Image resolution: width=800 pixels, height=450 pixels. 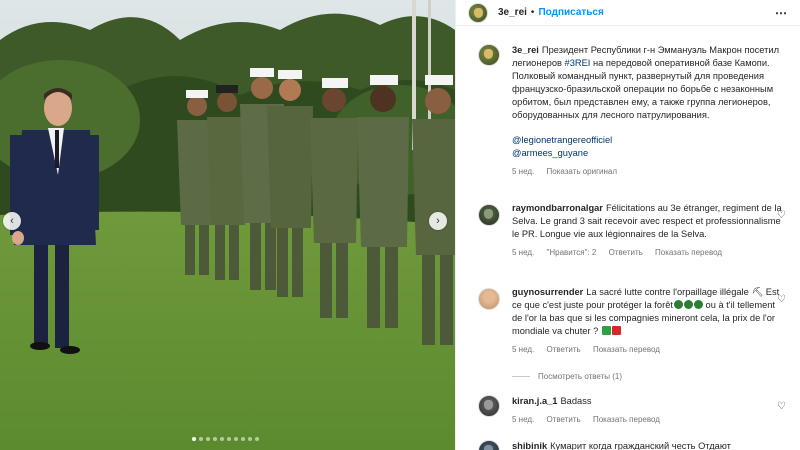 I want to click on caption-age: 5 нед., so click(x=523, y=171).